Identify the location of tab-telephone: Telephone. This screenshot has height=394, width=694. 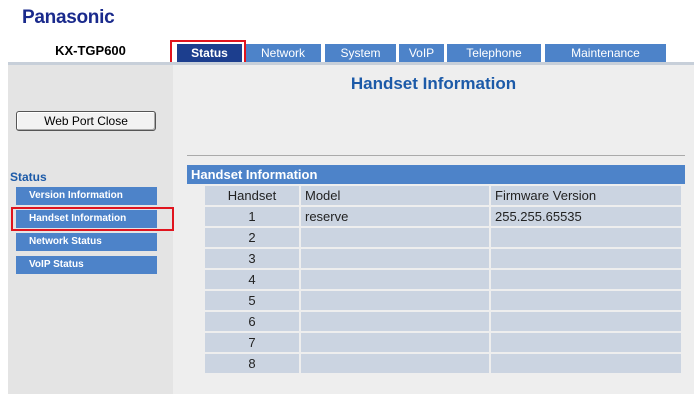
(494, 53).